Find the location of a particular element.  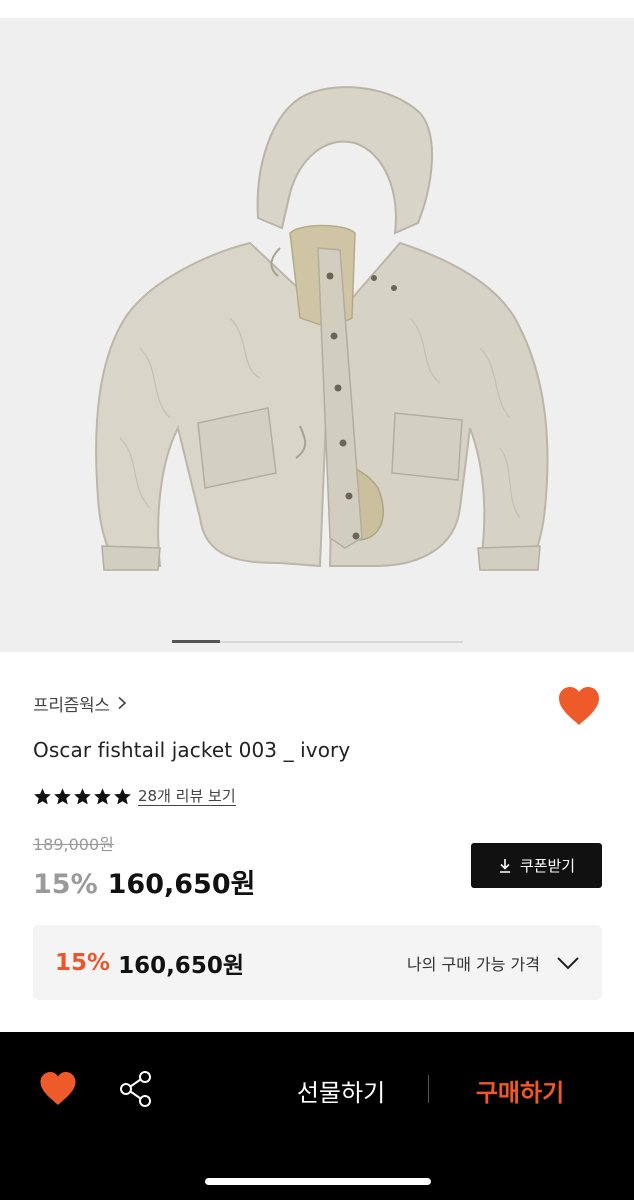

my-price-value: 160,650원 is located at coordinates (181, 965).